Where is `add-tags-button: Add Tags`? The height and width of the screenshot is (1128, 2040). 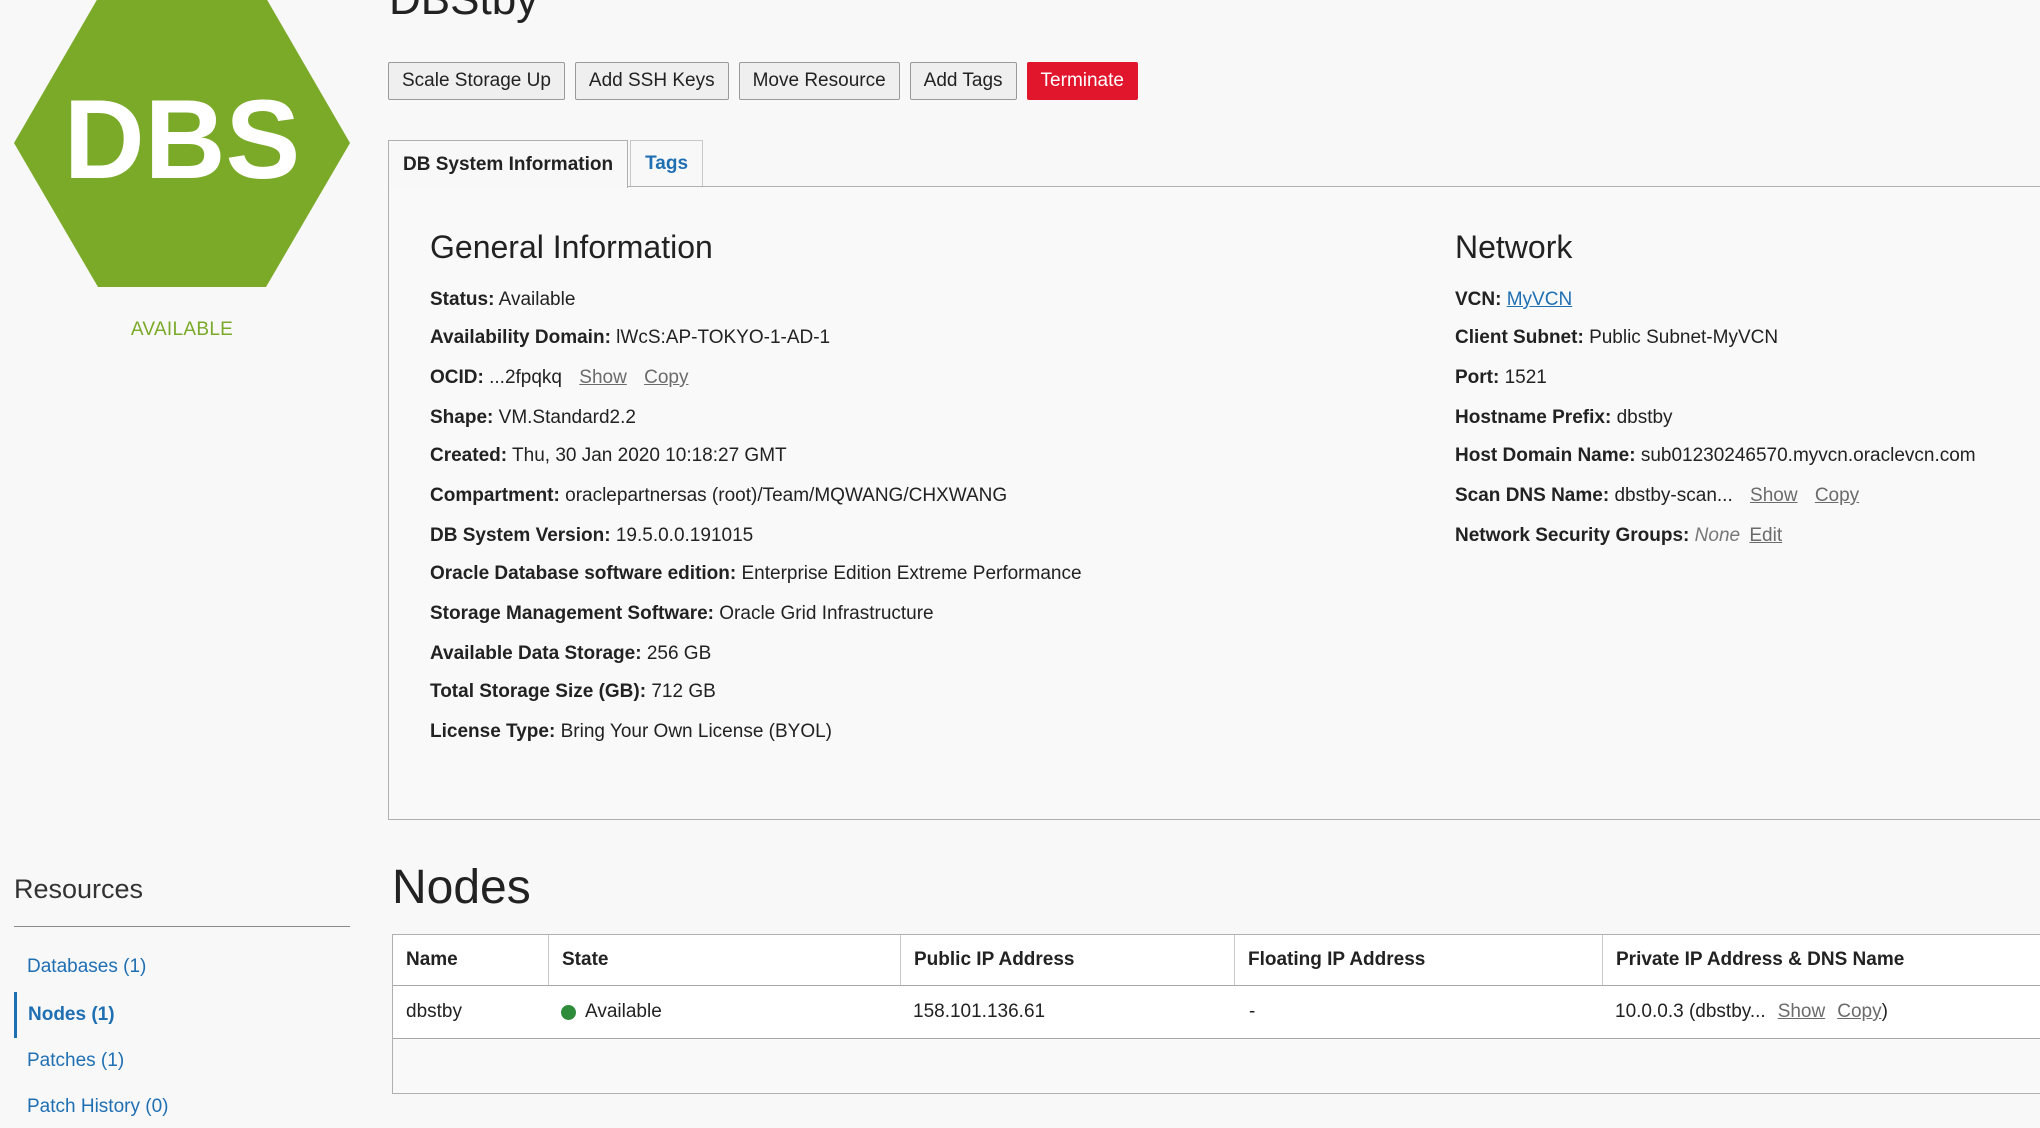
add-tags-button: Add Tags is located at coordinates (963, 81).